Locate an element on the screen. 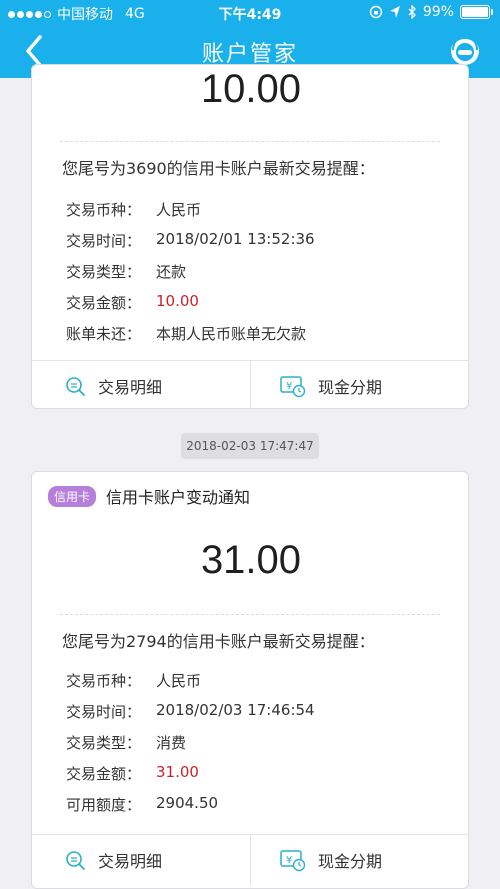 The image size is (500, 889). row-value: 31.00 is located at coordinates (177, 772).